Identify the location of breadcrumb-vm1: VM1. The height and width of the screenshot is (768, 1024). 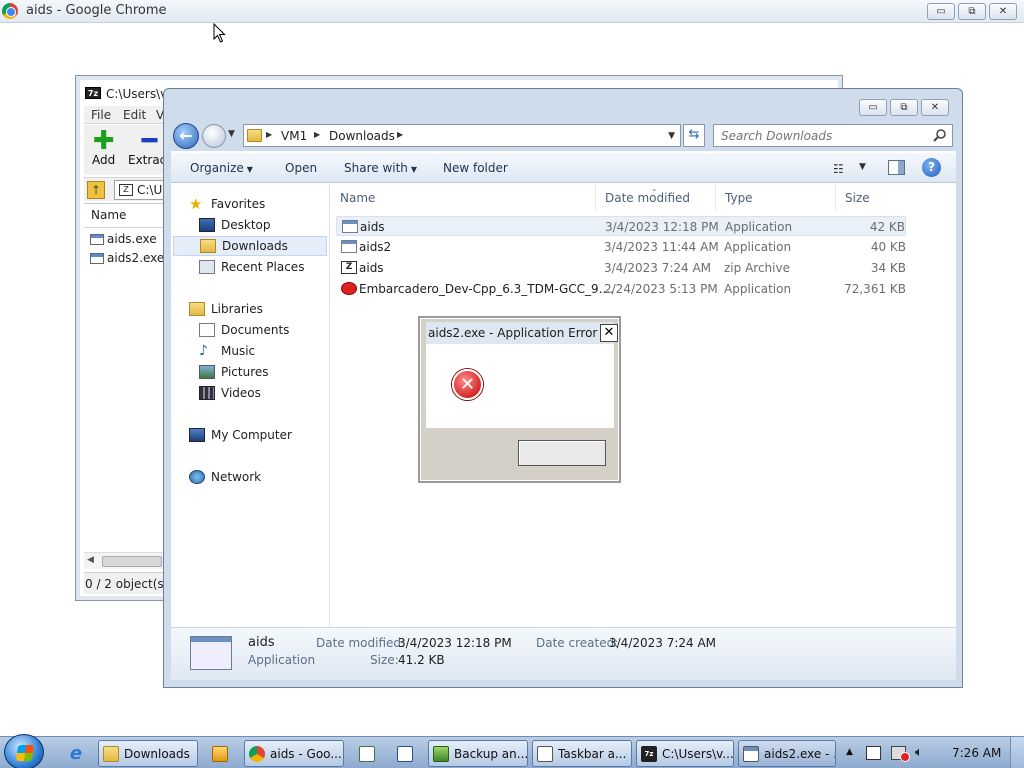
(294, 136).